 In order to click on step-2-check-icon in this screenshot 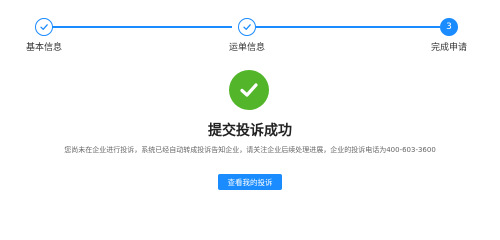, I will do `click(247, 27)`.